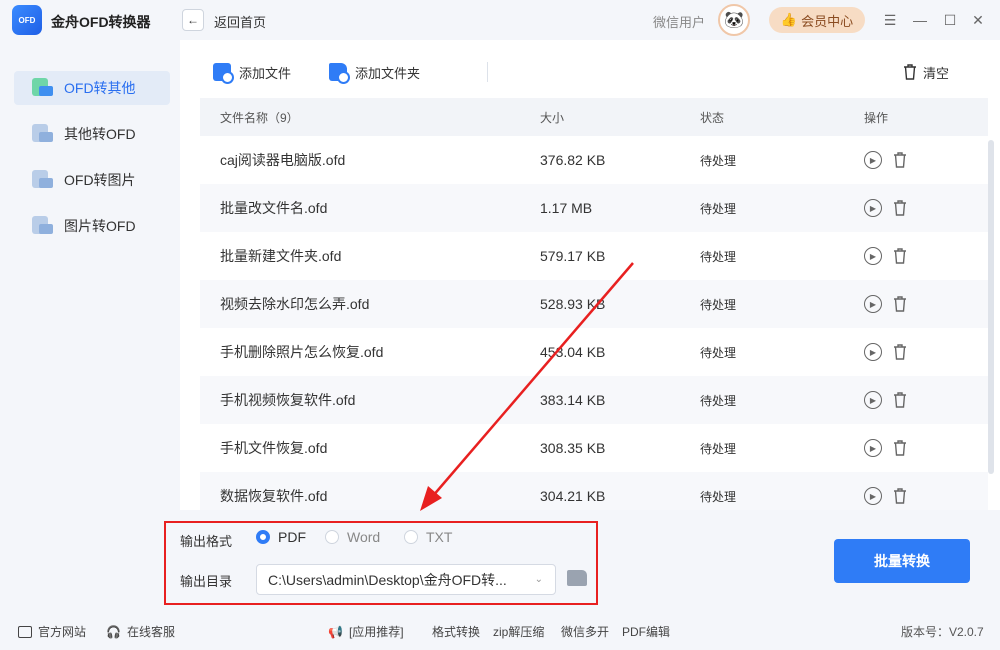 The height and width of the screenshot is (650, 1000). What do you see at coordinates (538, 579) in the screenshot?
I see `chevron-down-icon: ⌄` at bounding box center [538, 579].